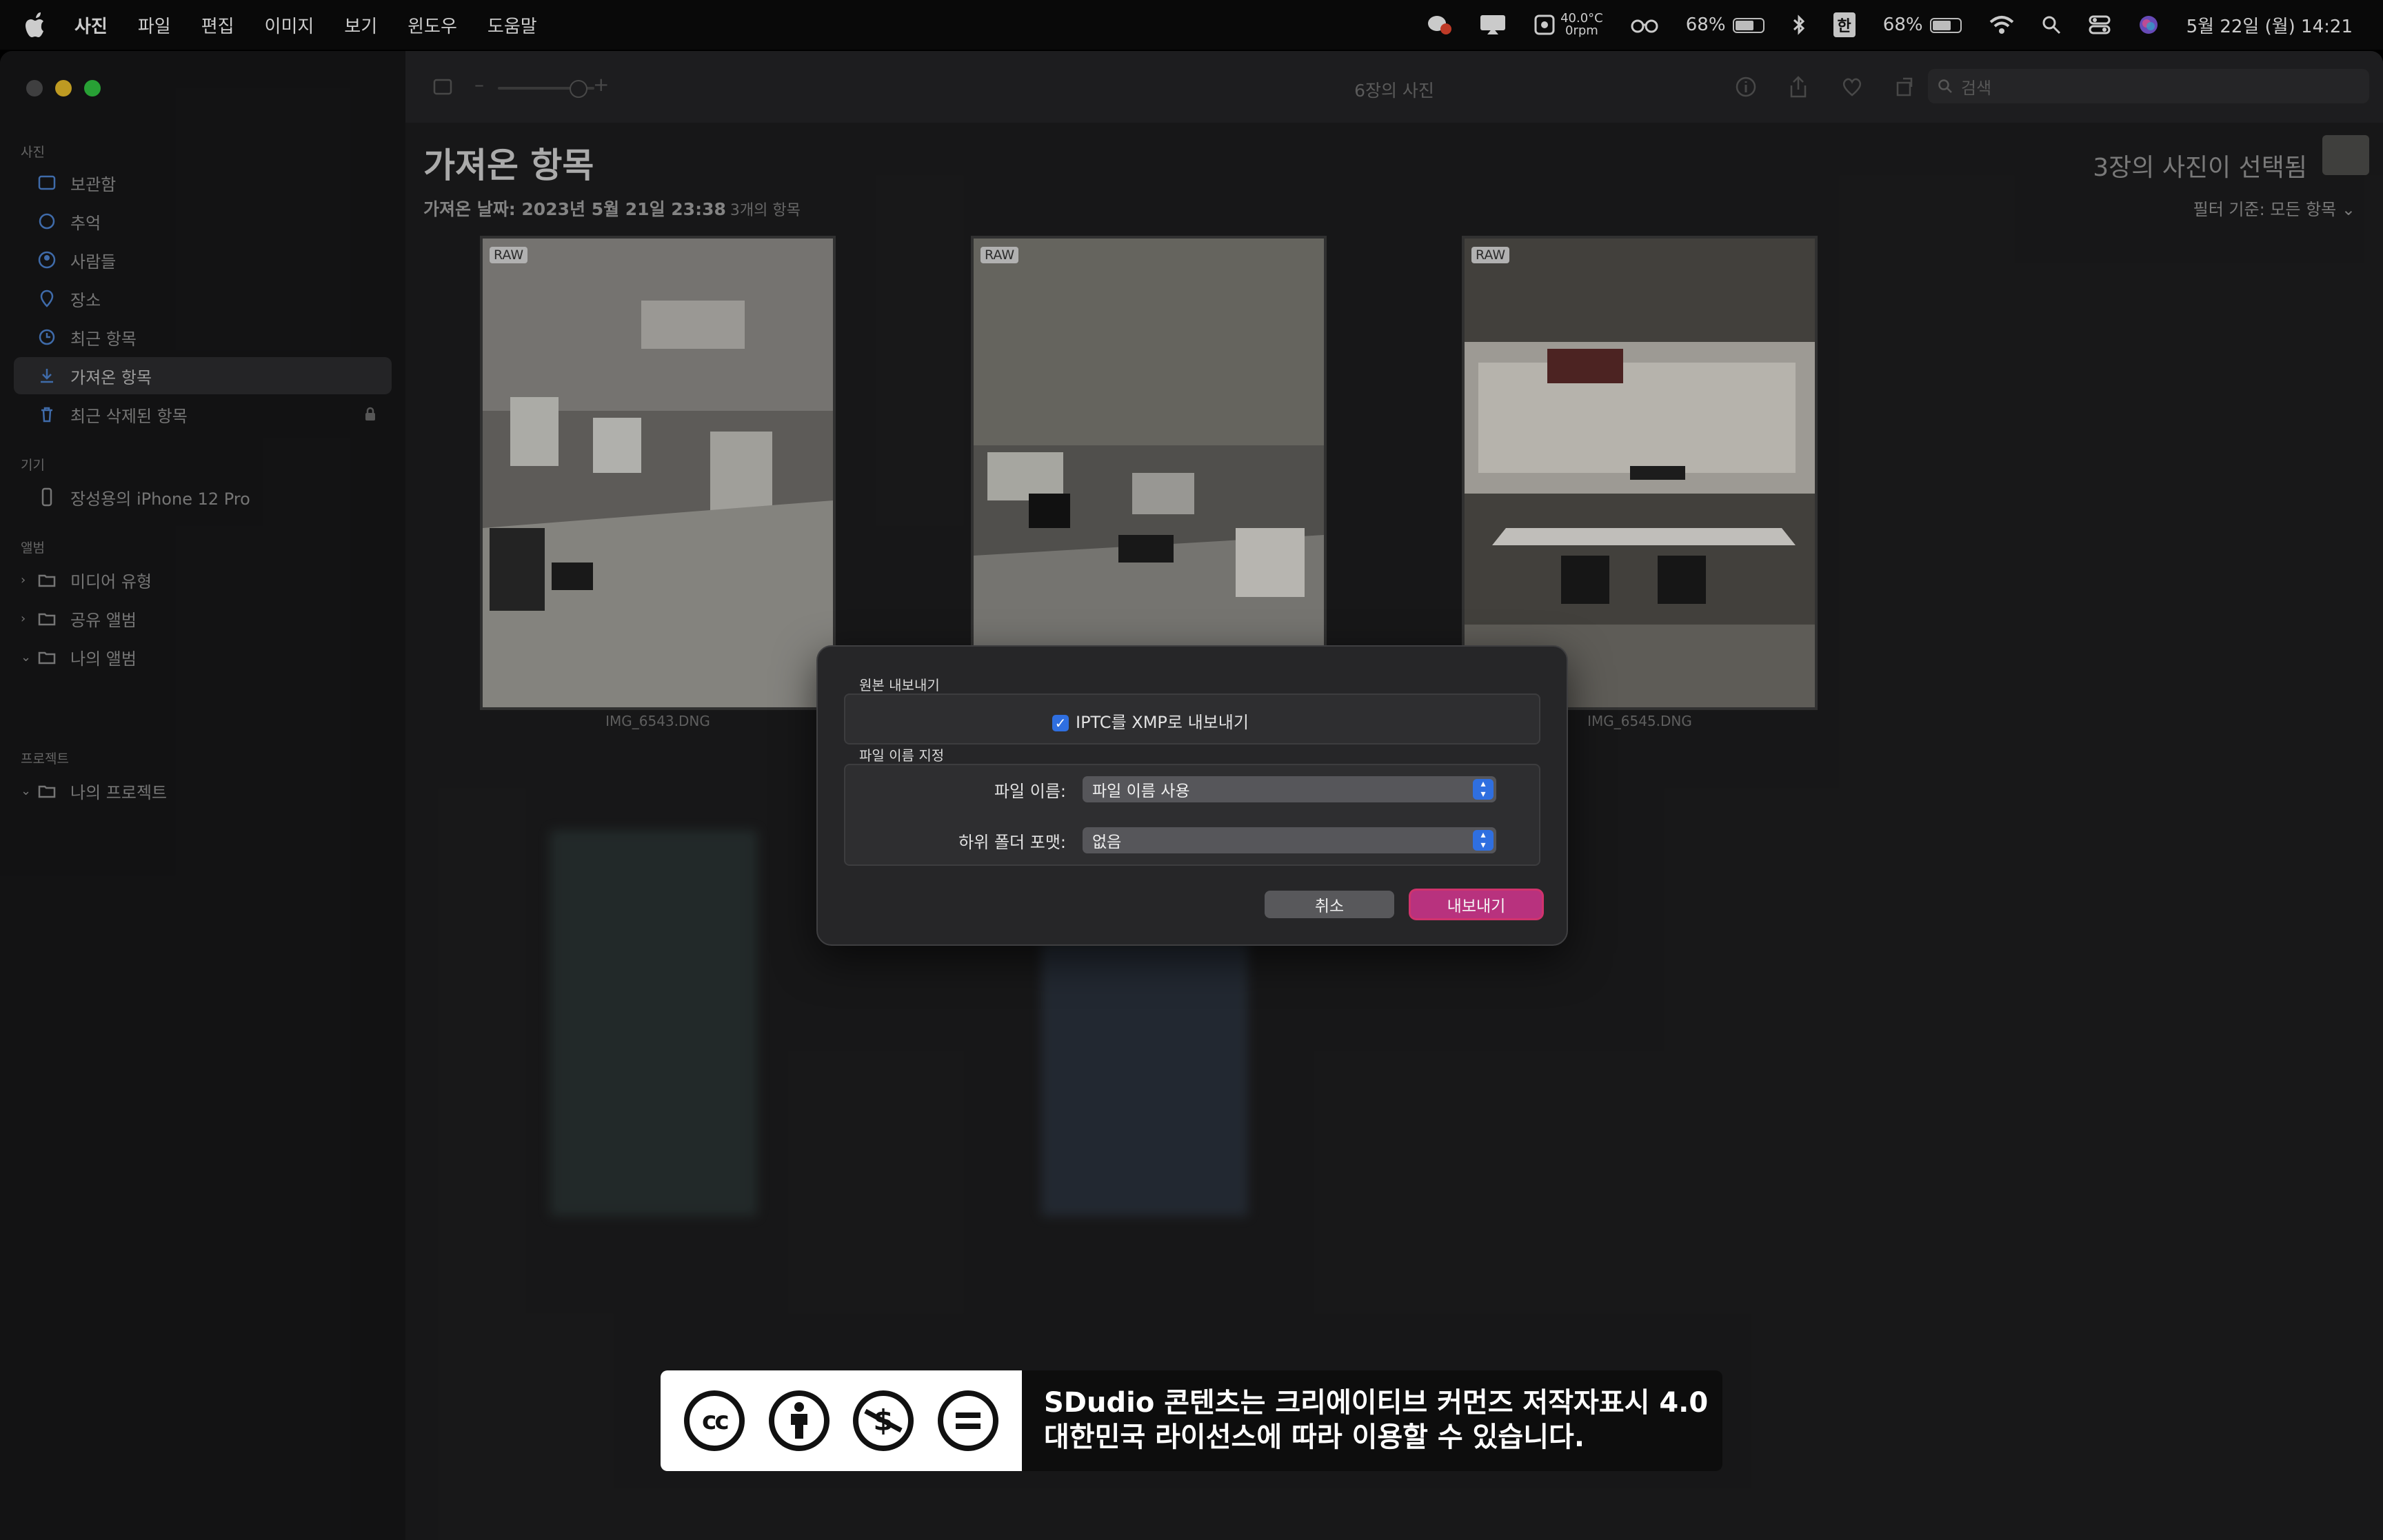 The height and width of the screenshot is (1540, 2383). Describe the element at coordinates (203, 183) in the screenshot. I see `sidebar-item-library: 보관함` at that location.